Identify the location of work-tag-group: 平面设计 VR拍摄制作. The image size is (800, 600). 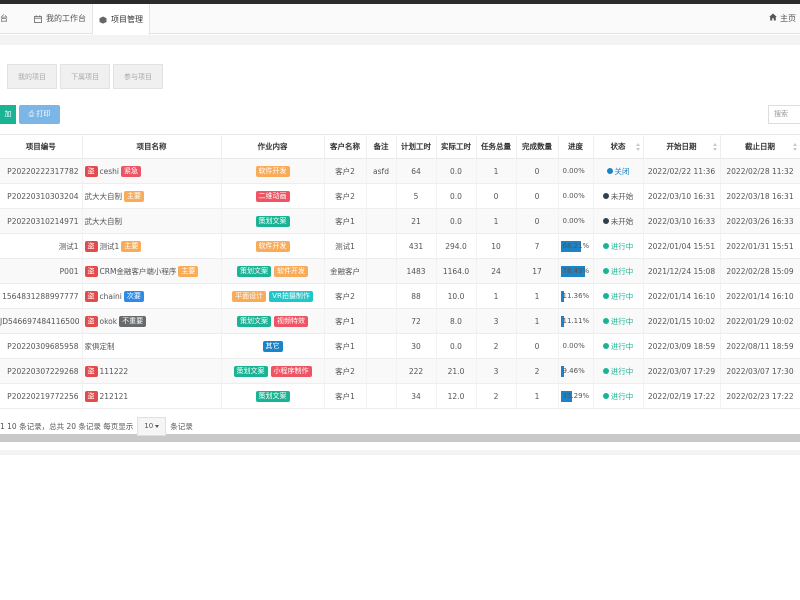
(272, 296).